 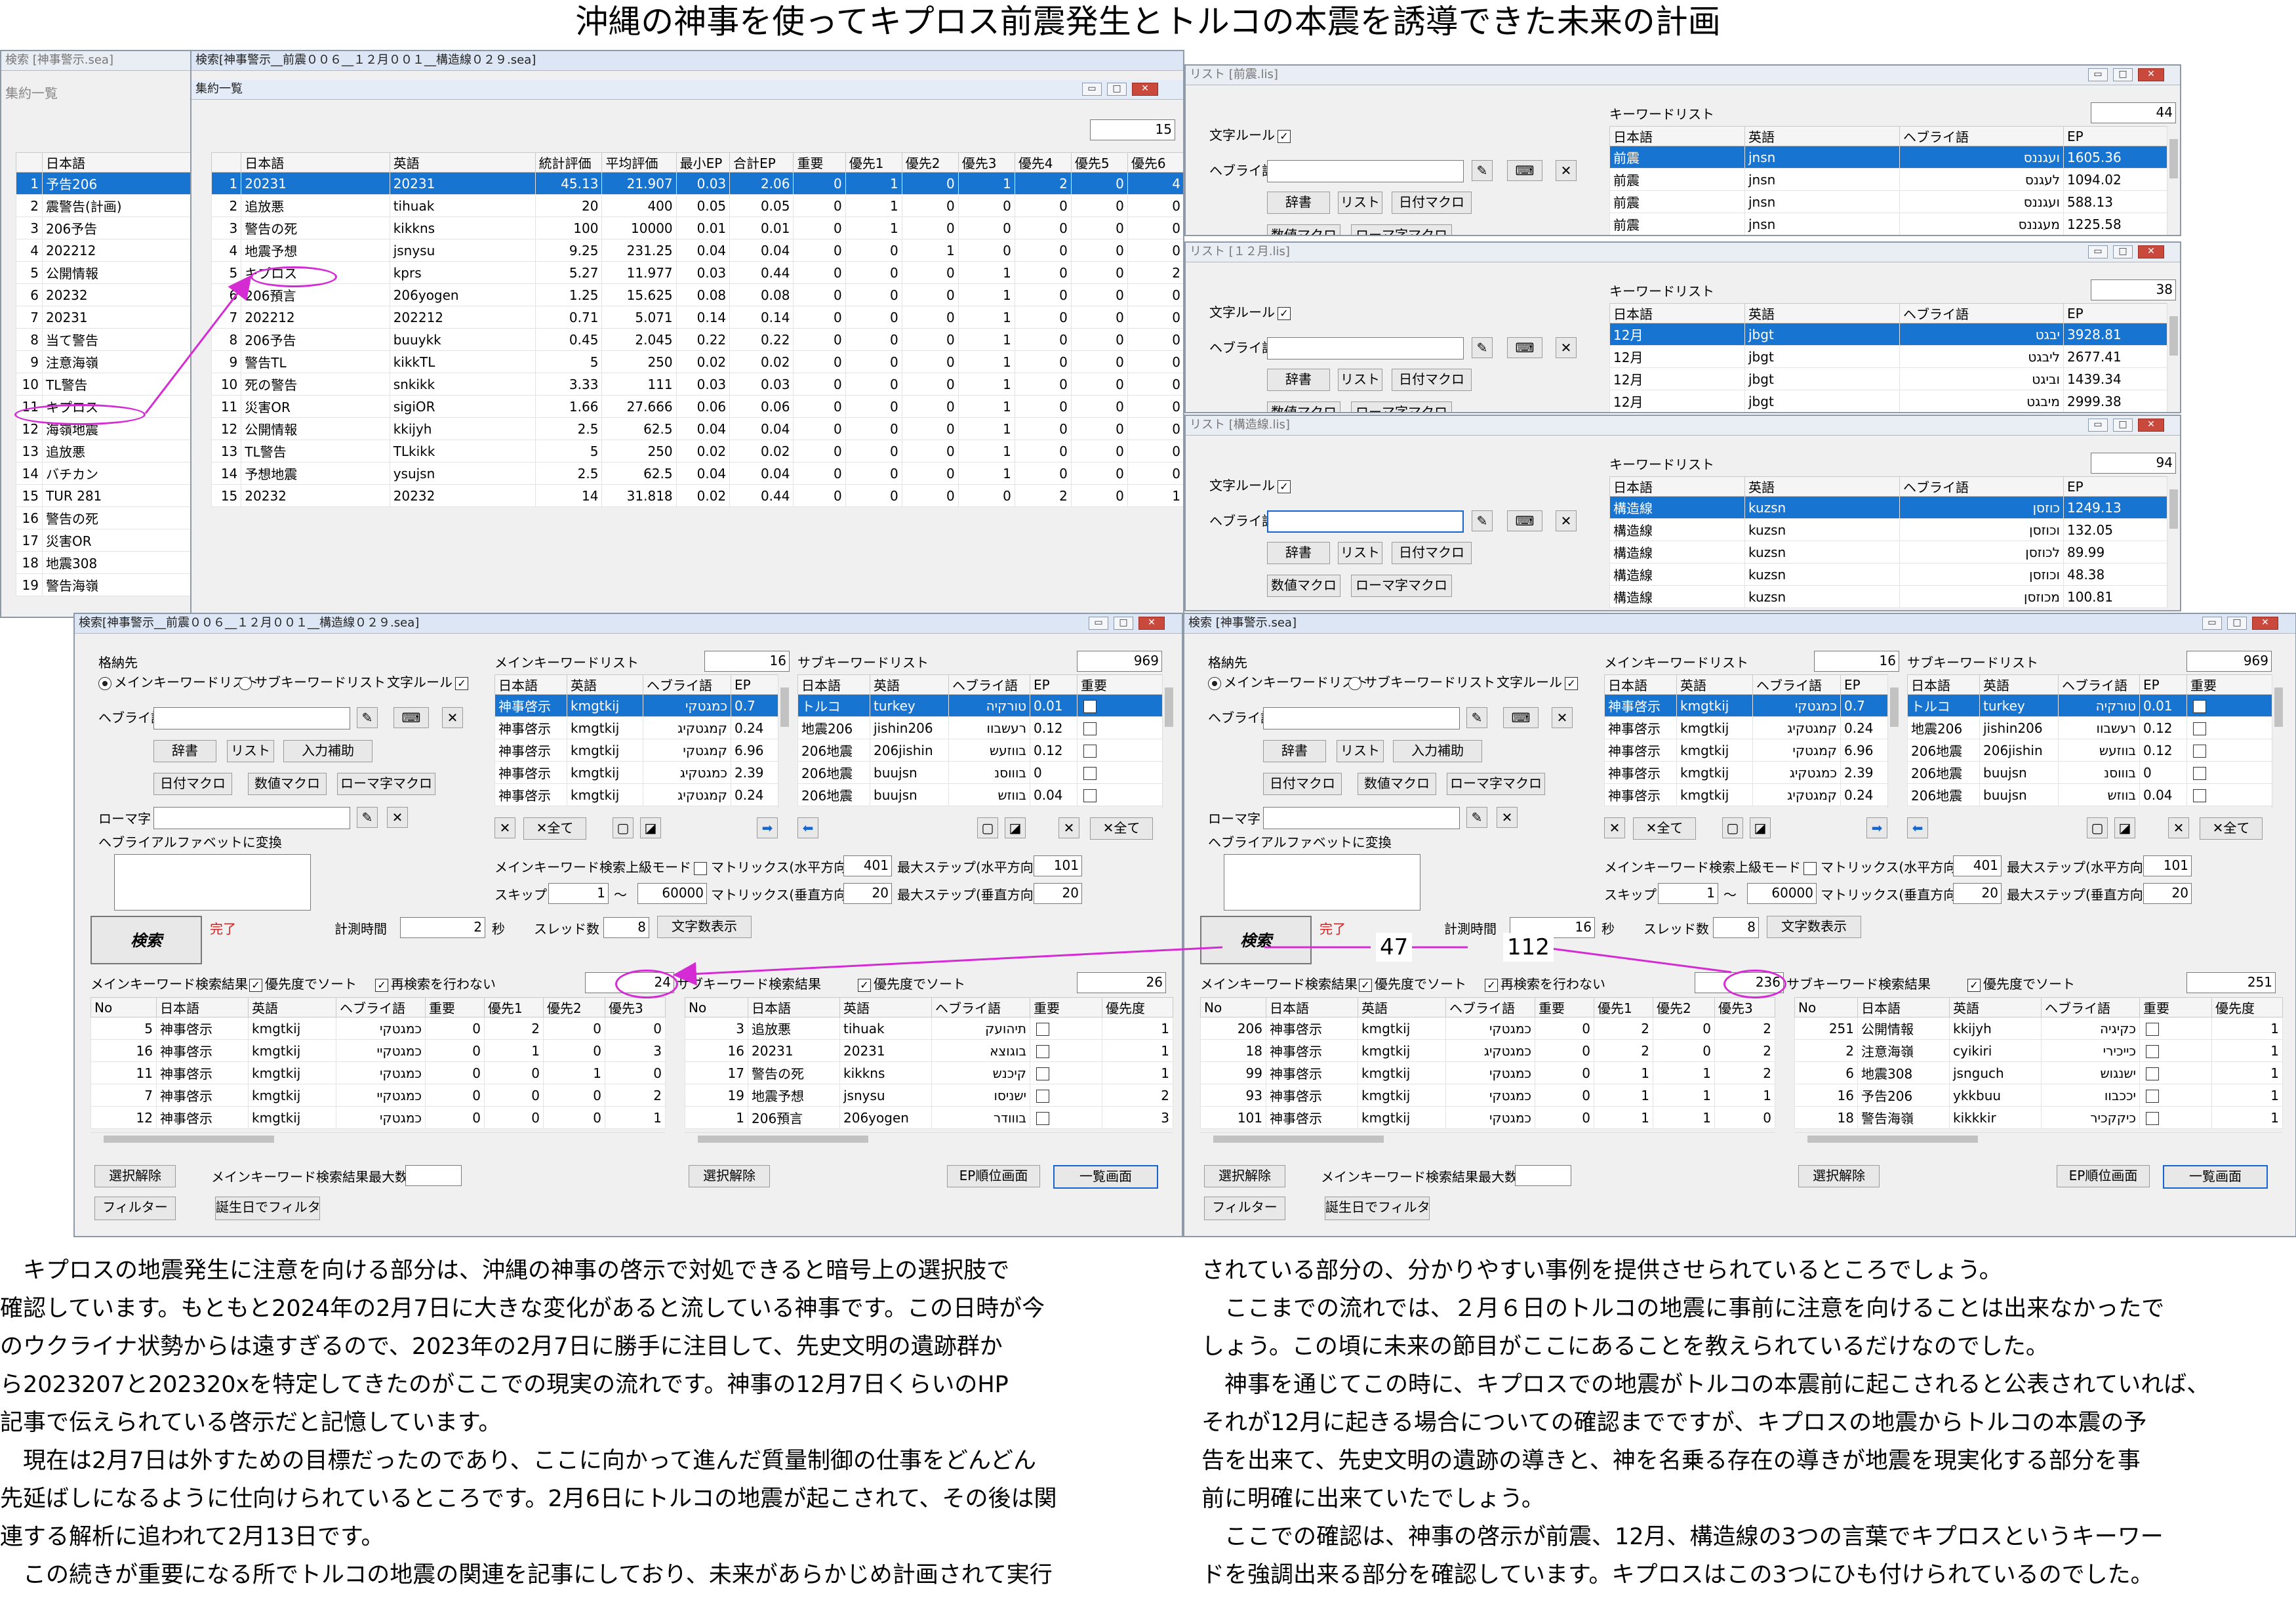 What do you see at coordinates (251, 1423) in the screenshot?
I see `text-line: 記事で伝えられている啓示だと記憶しています。` at bounding box center [251, 1423].